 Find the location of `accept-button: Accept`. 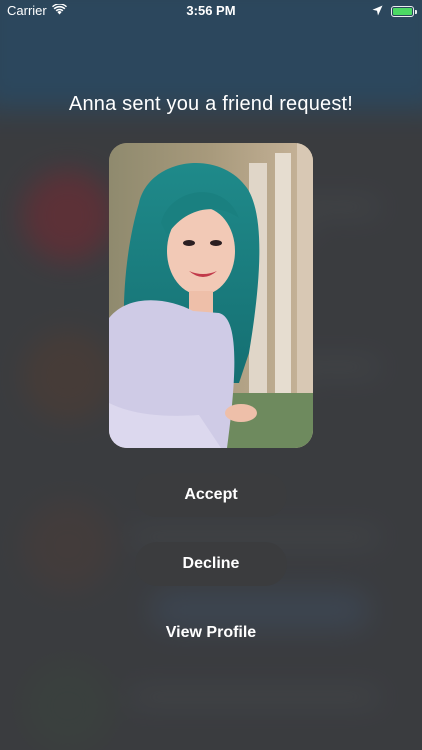

accept-button: Accept is located at coordinates (211, 495).